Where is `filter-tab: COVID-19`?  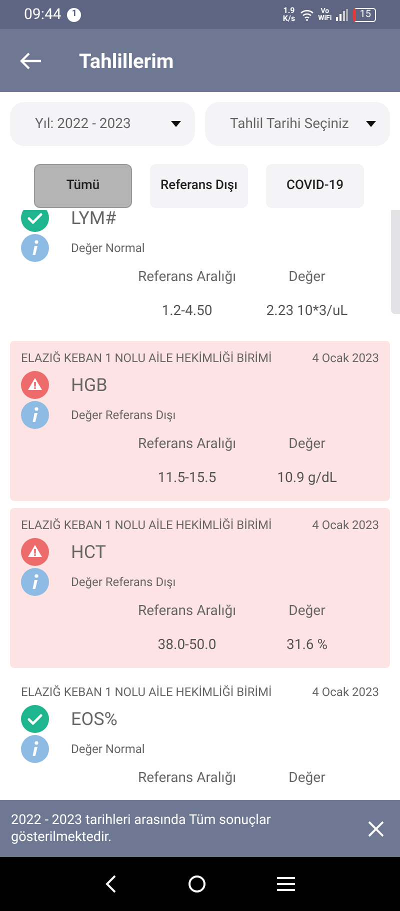
filter-tab: COVID-19 is located at coordinates (315, 186).